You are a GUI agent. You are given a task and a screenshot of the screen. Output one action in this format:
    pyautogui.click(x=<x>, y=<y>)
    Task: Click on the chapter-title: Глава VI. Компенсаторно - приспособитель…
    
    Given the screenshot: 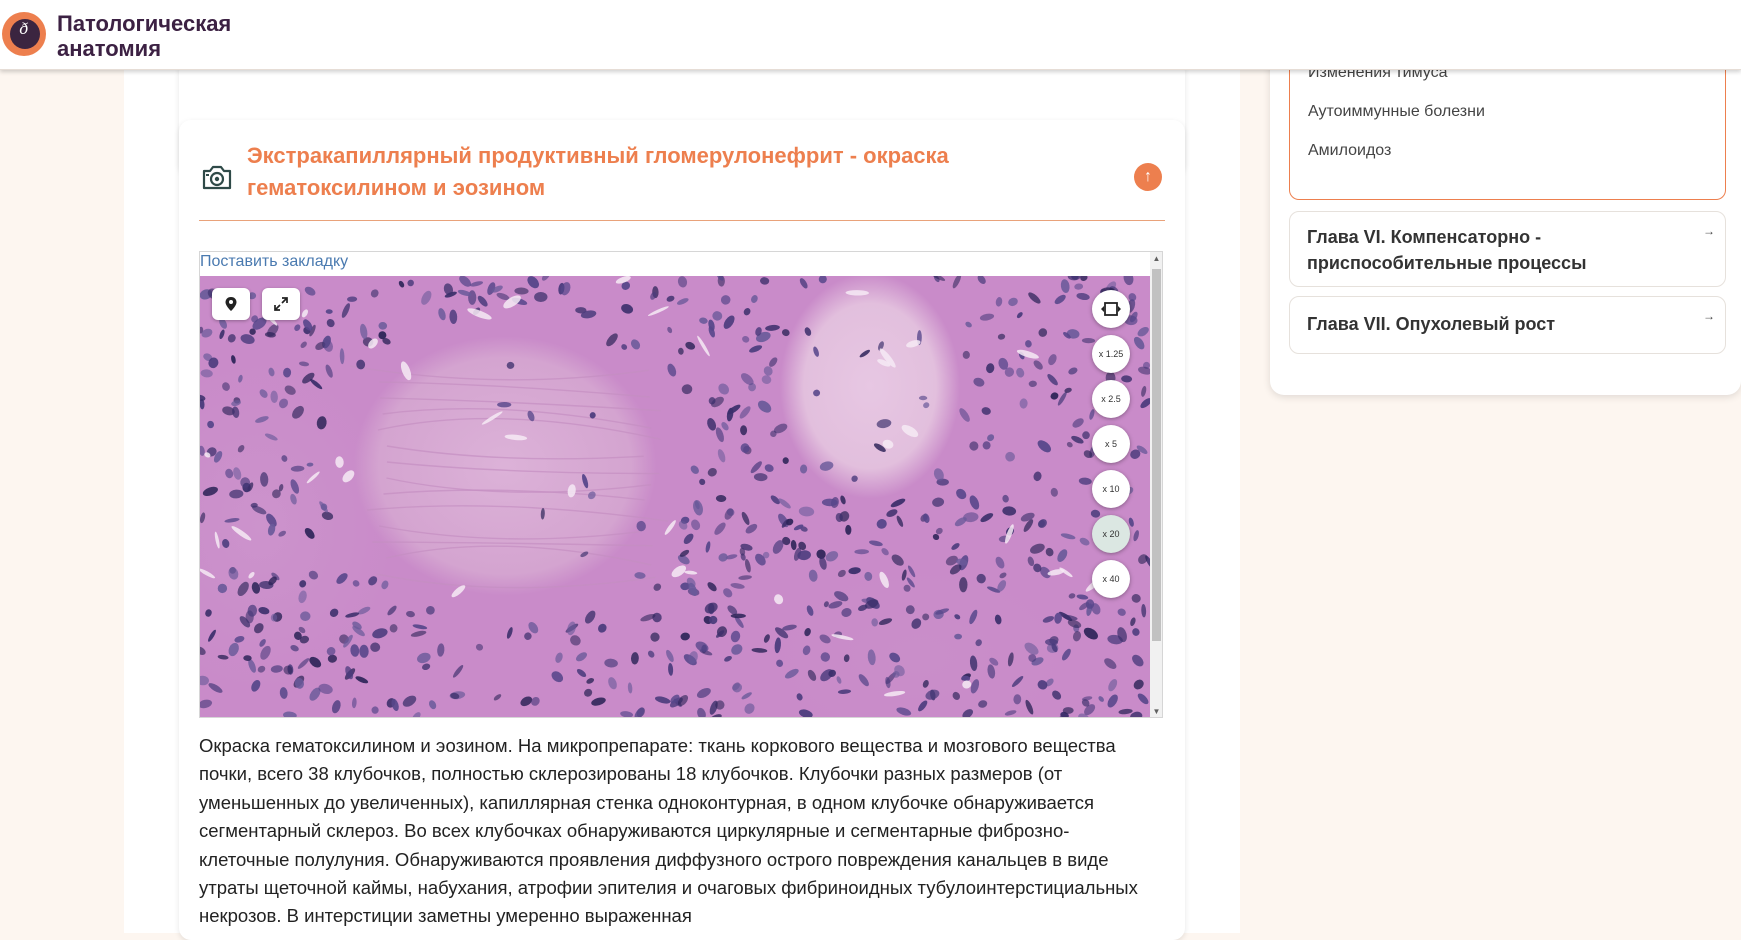 What is the action you would take?
    pyautogui.click(x=1447, y=250)
    